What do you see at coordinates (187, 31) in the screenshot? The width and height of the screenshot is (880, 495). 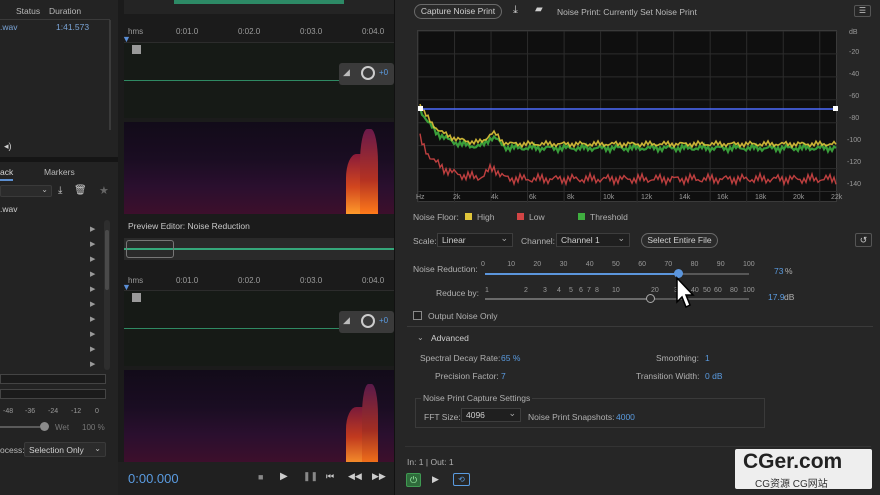 I see `ruler-label: 0:01.0` at bounding box center [187, 31].